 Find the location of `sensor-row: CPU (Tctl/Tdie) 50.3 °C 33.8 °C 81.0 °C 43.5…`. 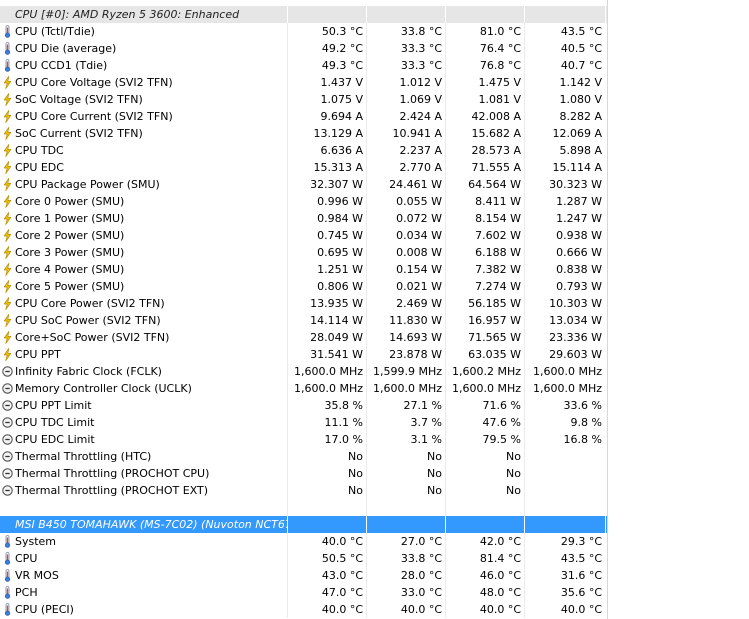

sensor-row: CPU (Tctl/Tdie) 50.3 °C 33.8 °C 81.0 °C 43.5… is located at coordinates (304, 31).